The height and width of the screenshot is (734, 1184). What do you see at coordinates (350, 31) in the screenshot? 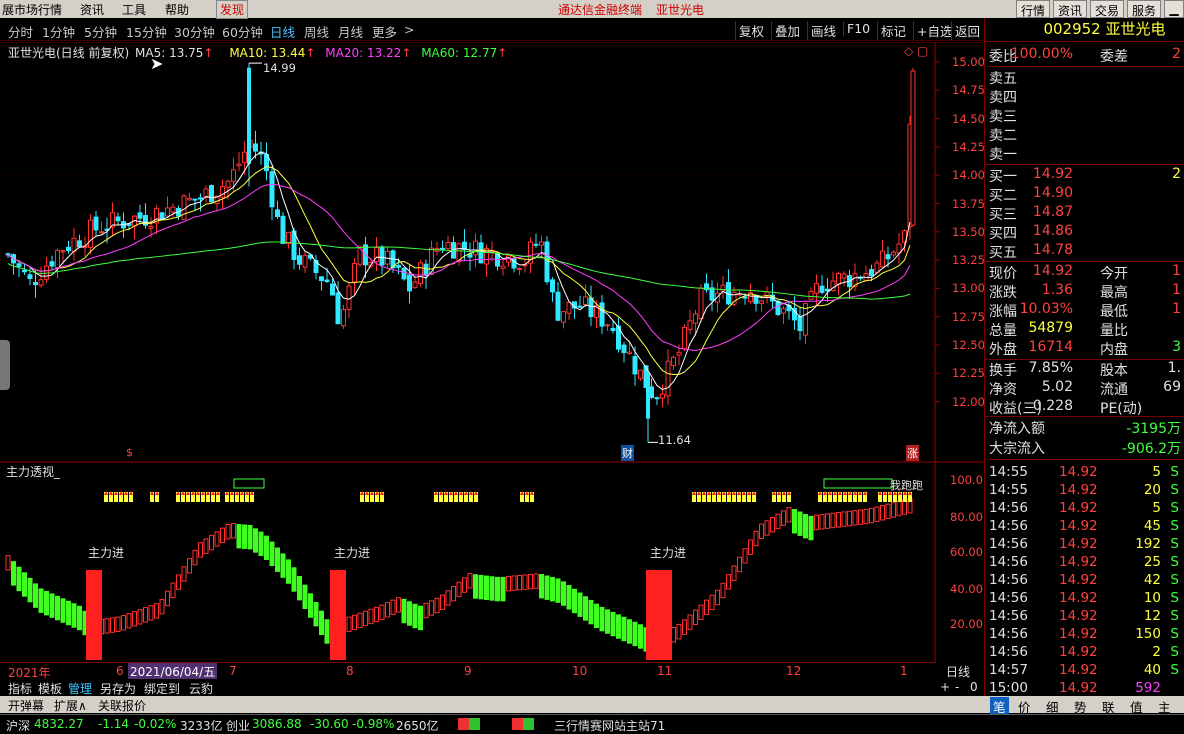
I see `period-monthly: 月线` at bounding box center [350, 31].